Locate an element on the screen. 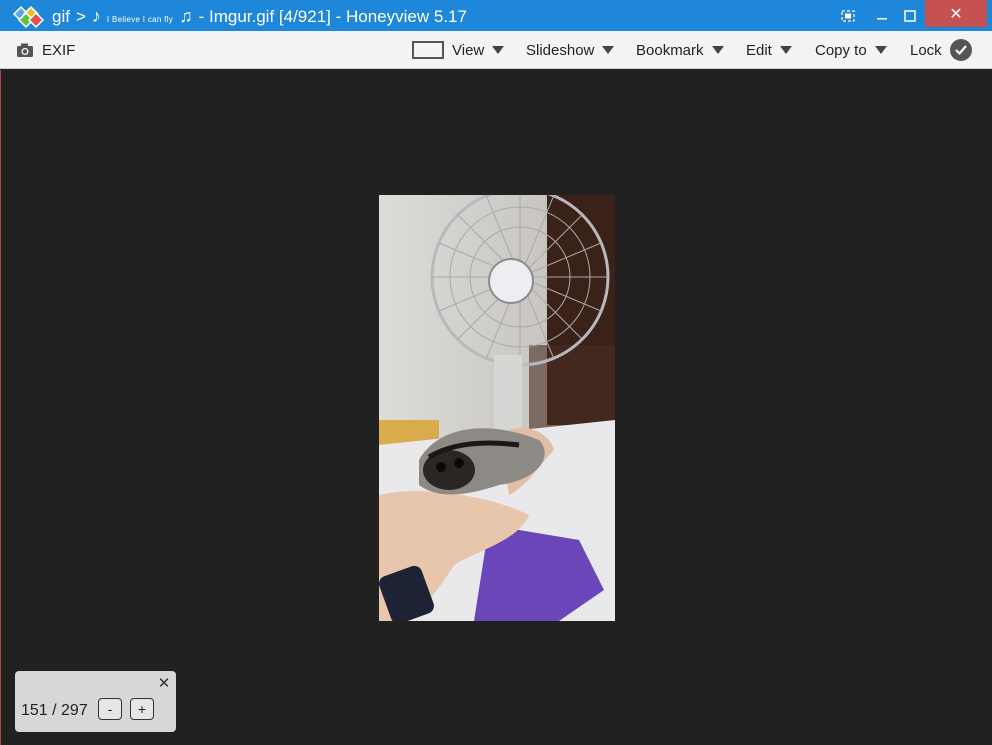 This screenshot has width=992, height=745. fit-screen-icon is located at coordinates (428, 50).